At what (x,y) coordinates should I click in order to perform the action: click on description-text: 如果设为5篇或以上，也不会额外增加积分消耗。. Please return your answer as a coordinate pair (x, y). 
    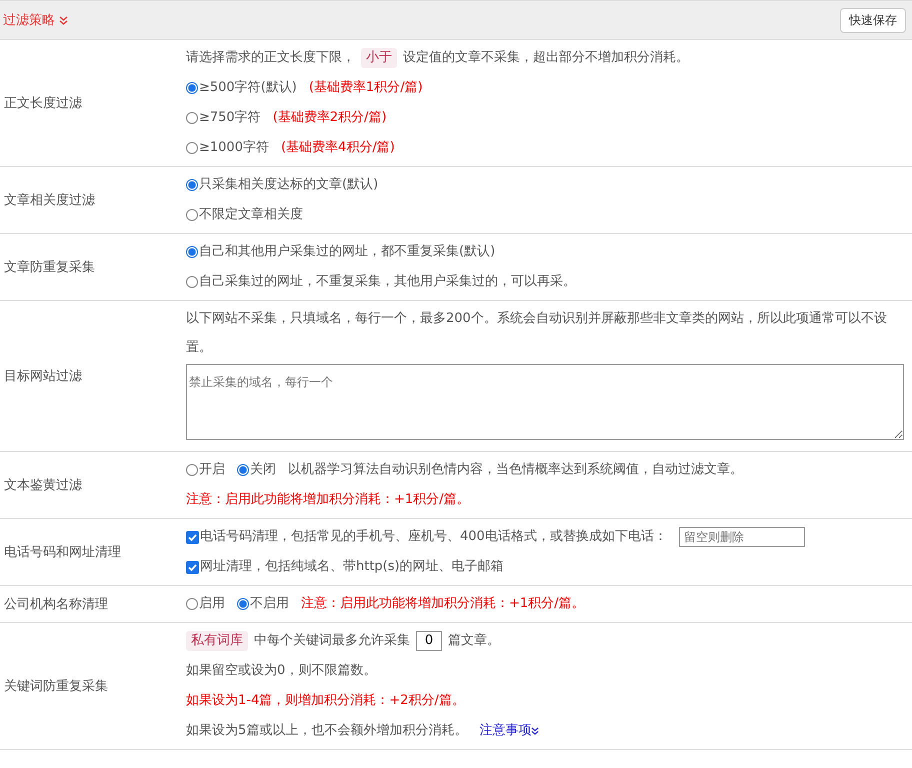
    Looking at the image, I should click on (327, 731).